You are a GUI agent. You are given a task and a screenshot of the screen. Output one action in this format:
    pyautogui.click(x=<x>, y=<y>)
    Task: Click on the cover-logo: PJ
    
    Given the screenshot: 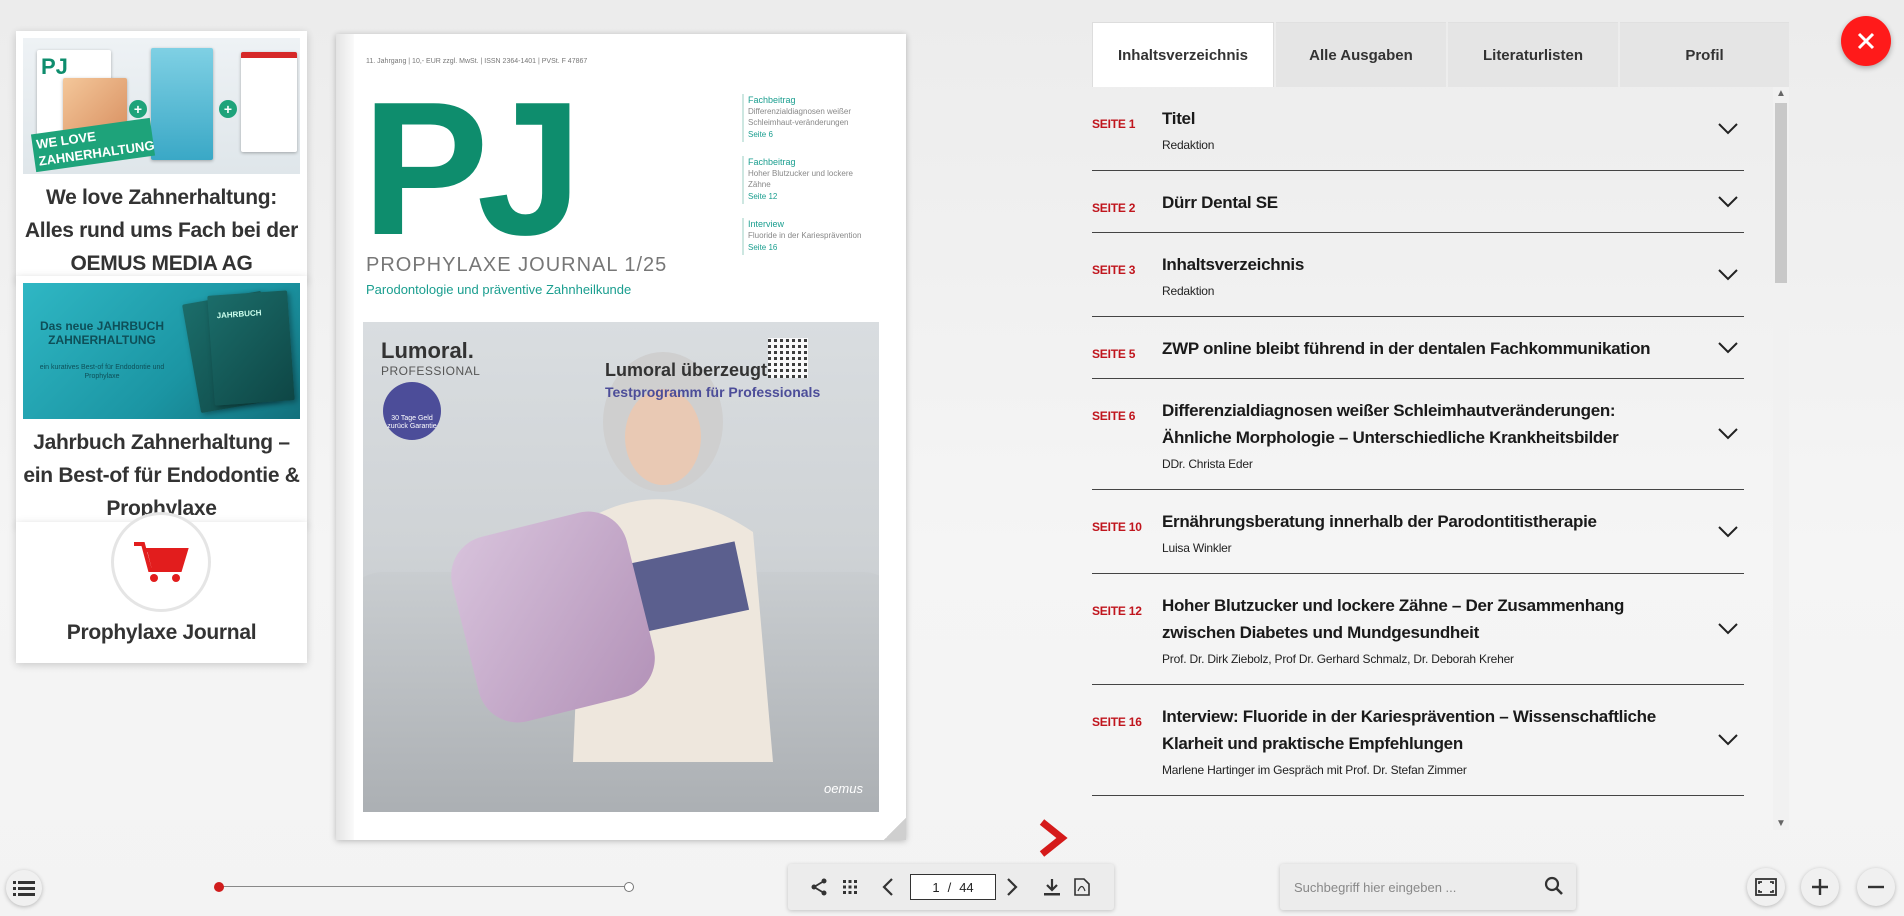 What is the action you would take?
    pyautogui.click(x=472, y=169)
    